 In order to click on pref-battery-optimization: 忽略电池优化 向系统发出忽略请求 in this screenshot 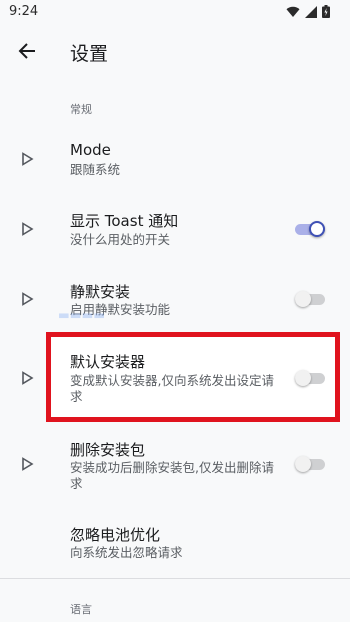, I will do `click(175, 543)`.